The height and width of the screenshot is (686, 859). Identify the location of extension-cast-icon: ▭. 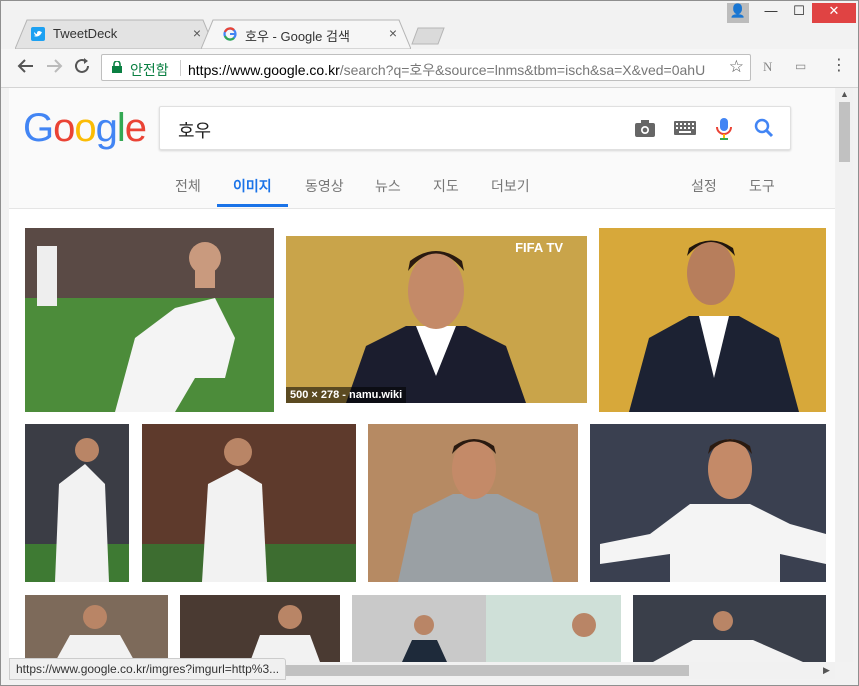
(800, 66).